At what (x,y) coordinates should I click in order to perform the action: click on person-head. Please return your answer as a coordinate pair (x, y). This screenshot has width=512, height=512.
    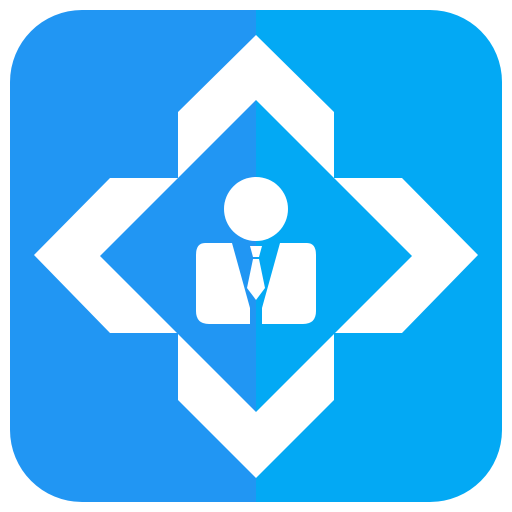
    Looking at the image, I should click on (256, 209).